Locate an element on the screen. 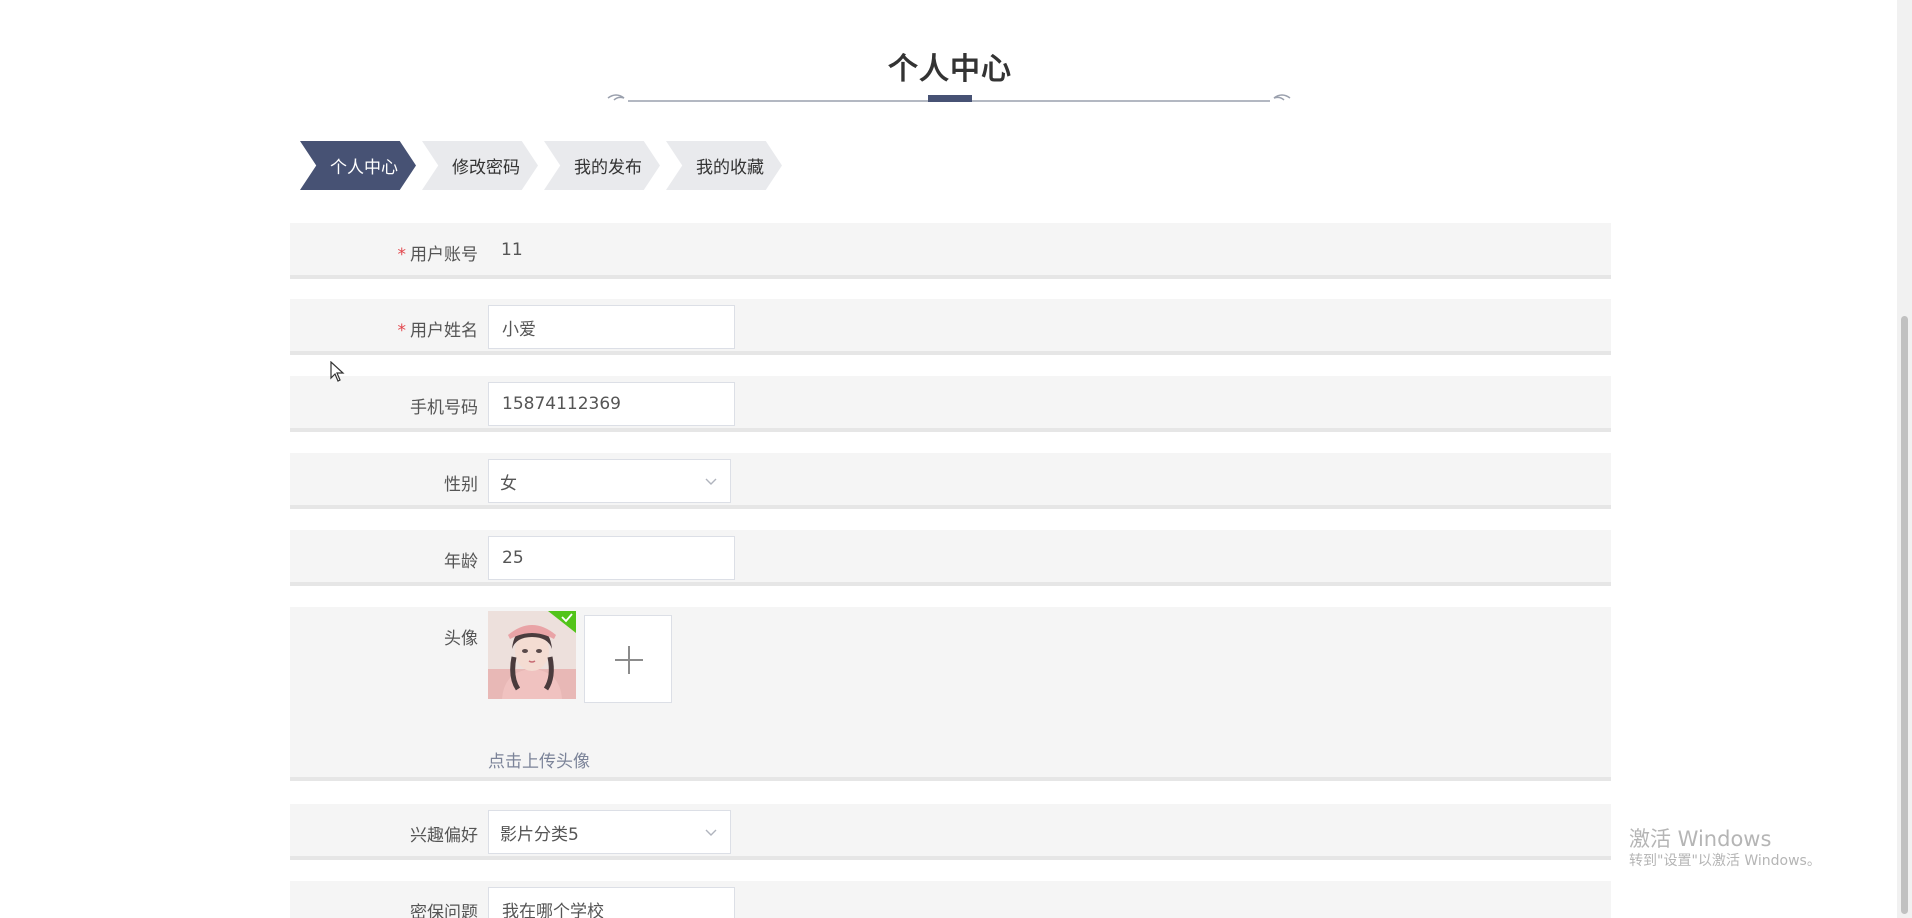 The height and width of the screenshot is (918, 1912). form-row-name: * 用户姓名 小爱 is located at coordinates (950, 327).